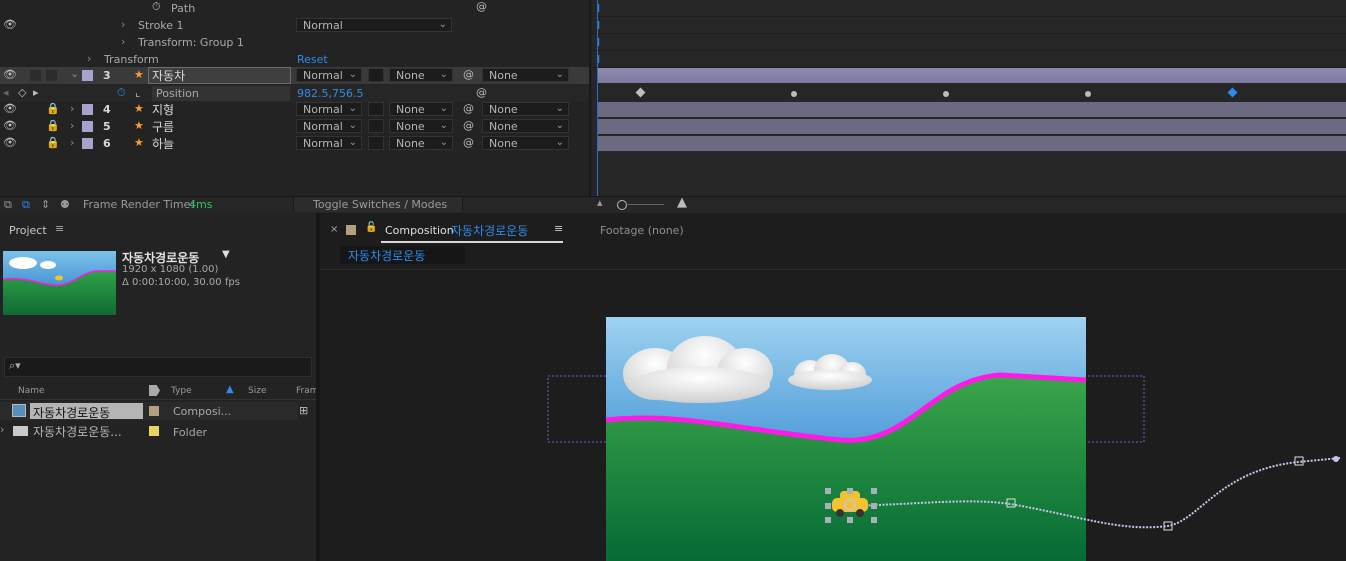  What do you see at coordinates (163, 143) in the screenshot?
I see `layer-name: 하늘` at bounding box center [163, 143].